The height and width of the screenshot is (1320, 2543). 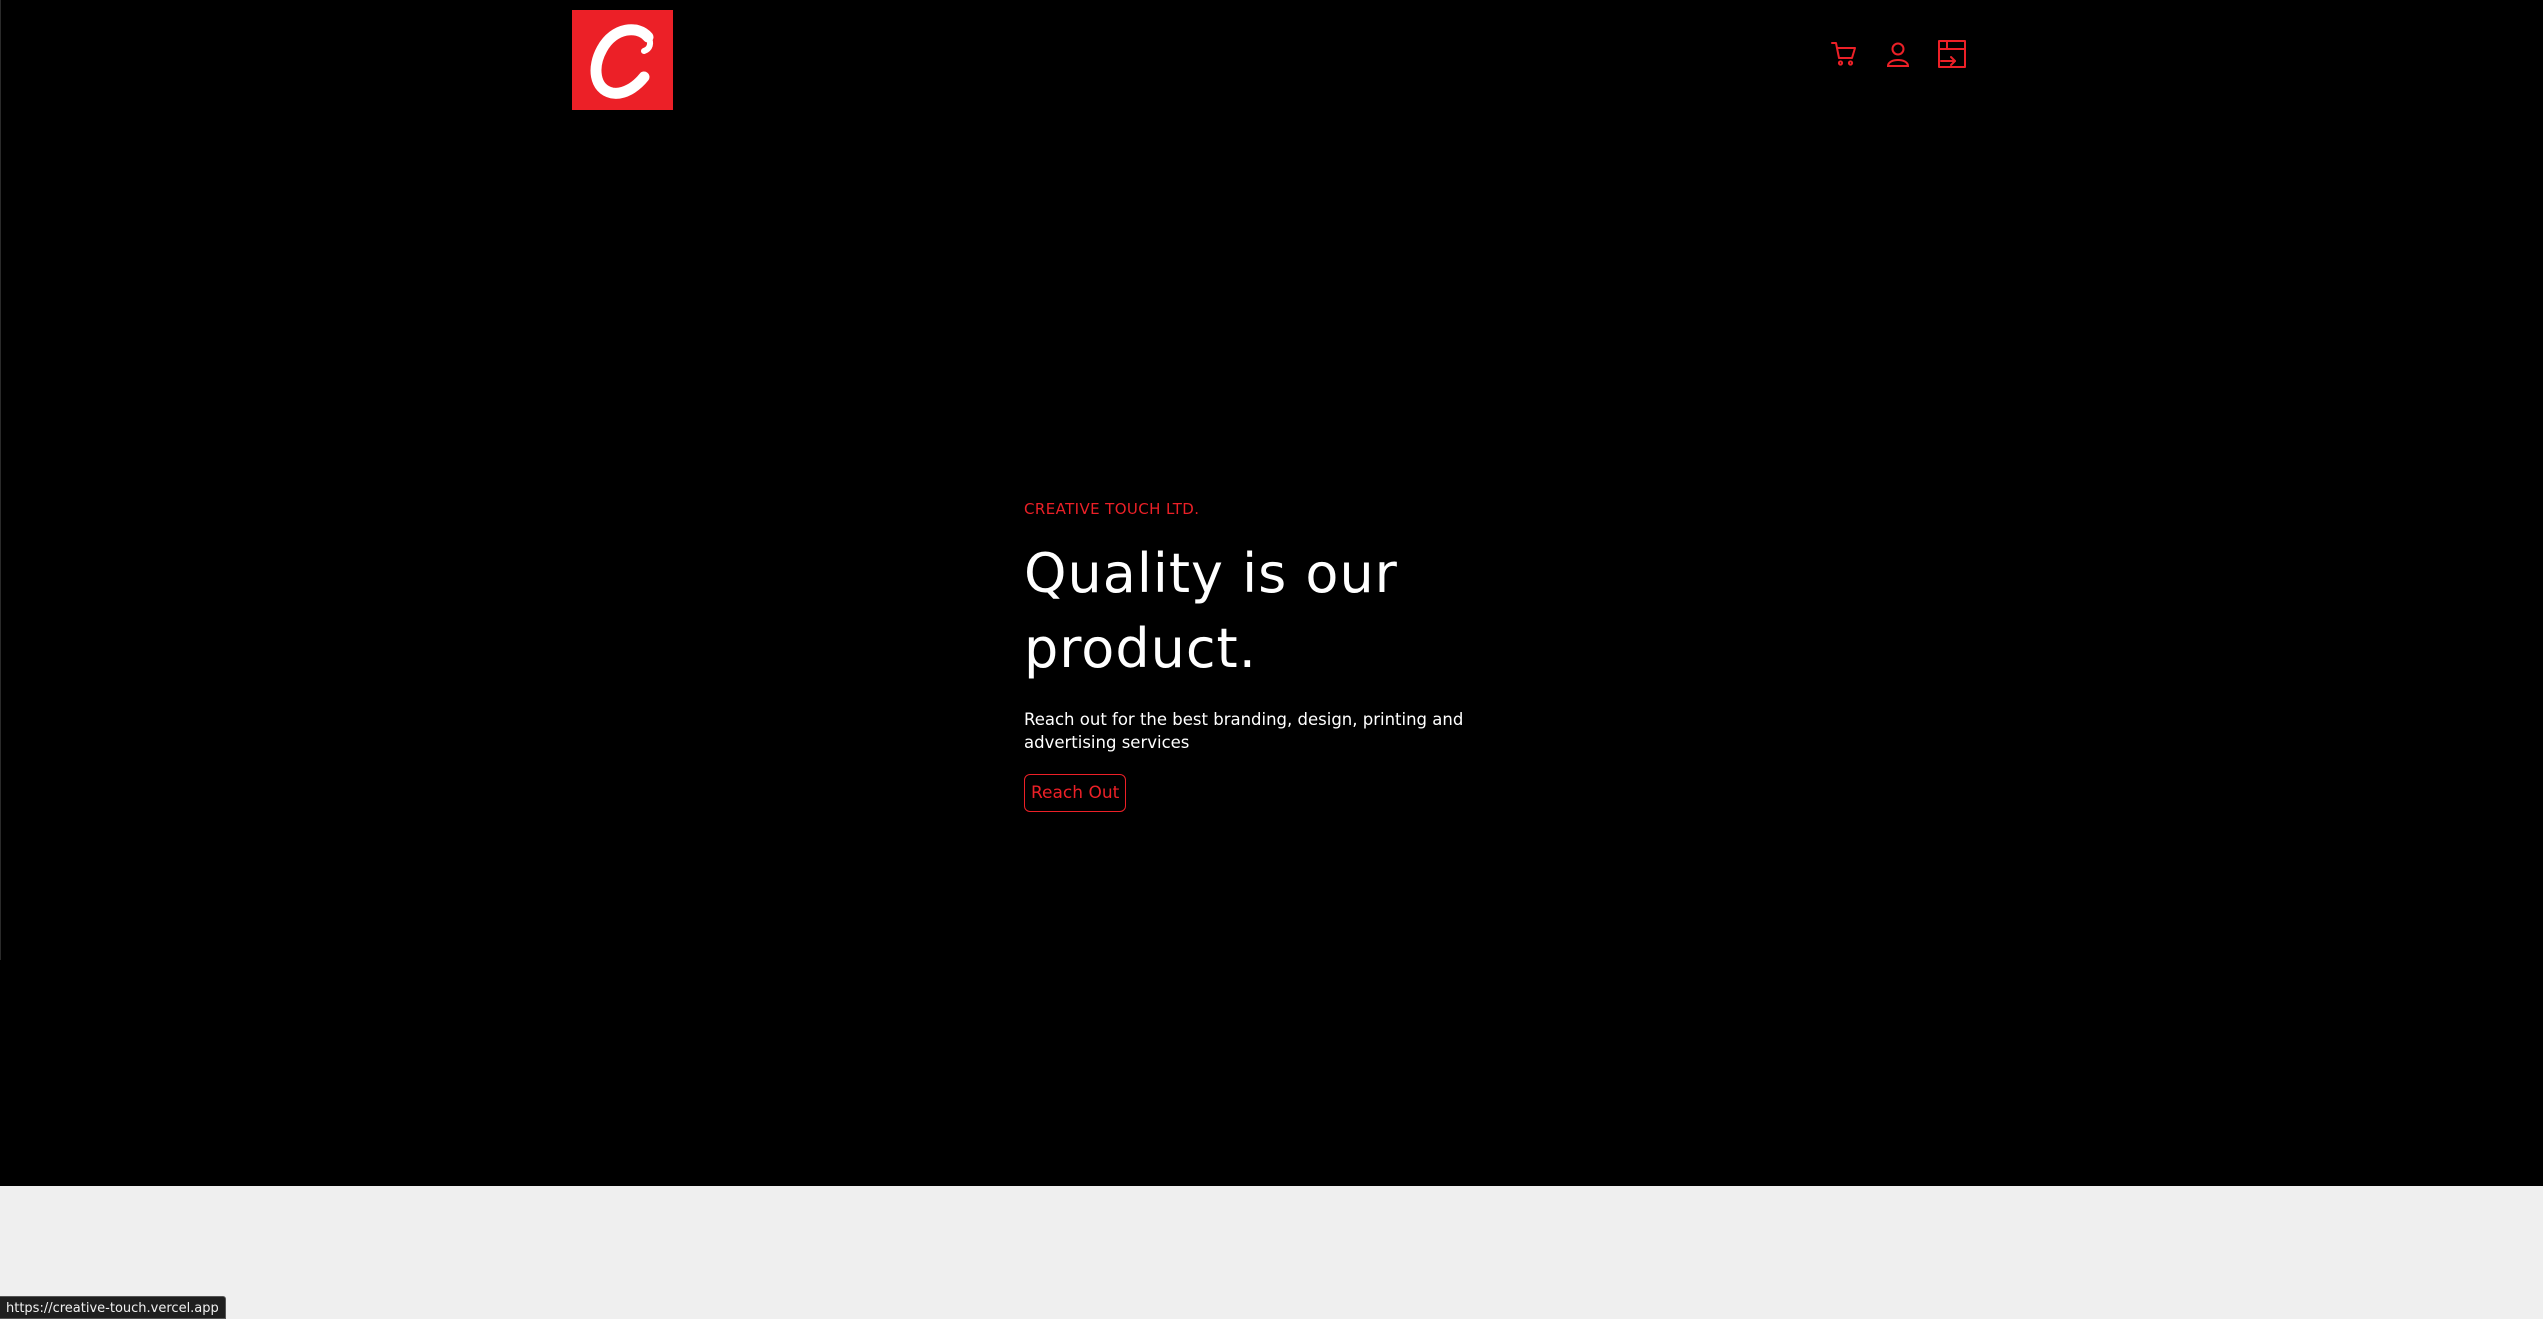 What do you see at coordinates (1952, 54) in the screenshot?
I see `login-icon` at bounding box center [1952, 54].